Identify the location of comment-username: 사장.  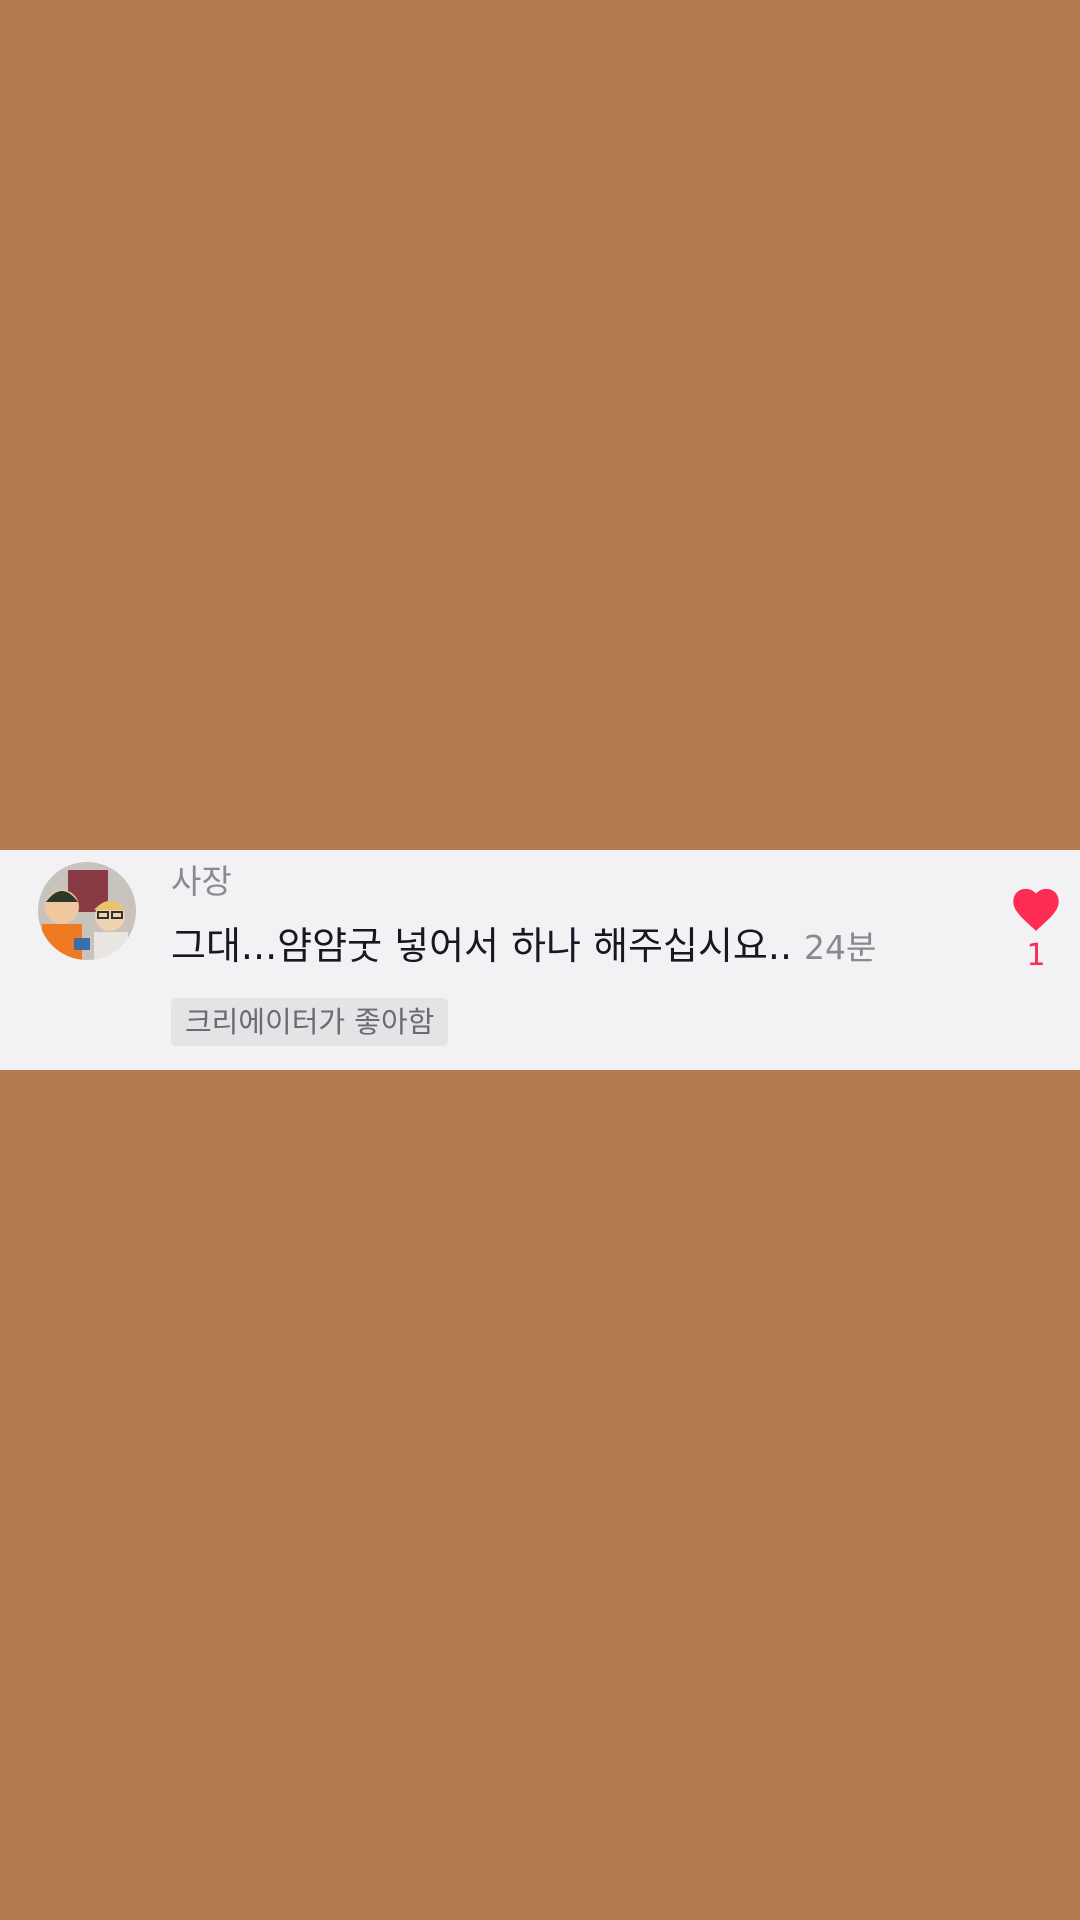
(201, 882).